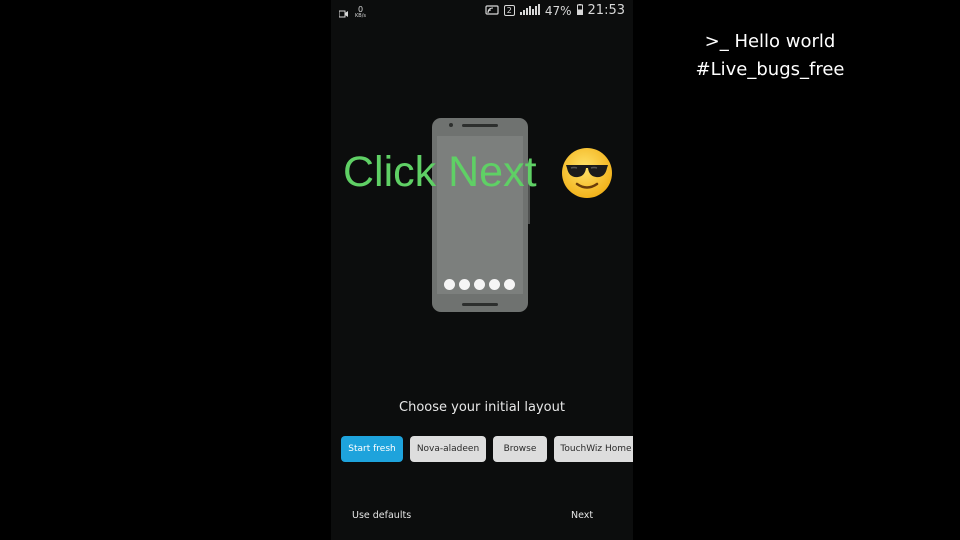  I want to click on signal-strength-icon, so click(529, 10).